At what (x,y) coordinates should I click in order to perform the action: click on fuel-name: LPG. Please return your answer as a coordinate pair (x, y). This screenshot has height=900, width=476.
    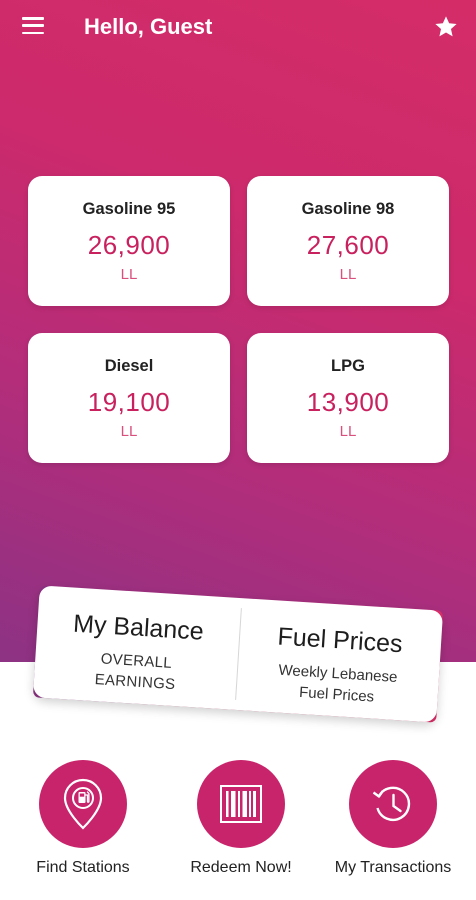
    Looking at the image, I should click on (348, 366).